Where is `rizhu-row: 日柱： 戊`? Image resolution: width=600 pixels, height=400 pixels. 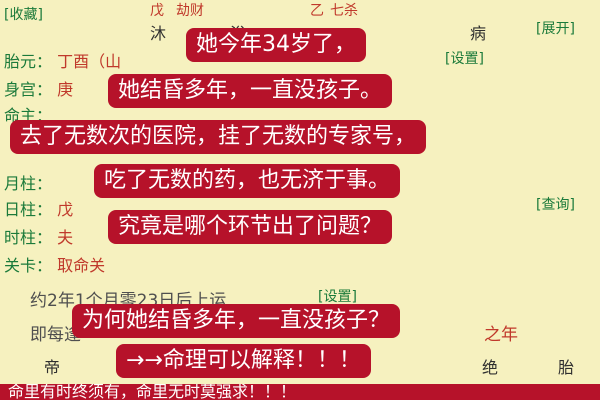 rizhu-row: 日柱： 戊 is located at coordinates (39, 209).